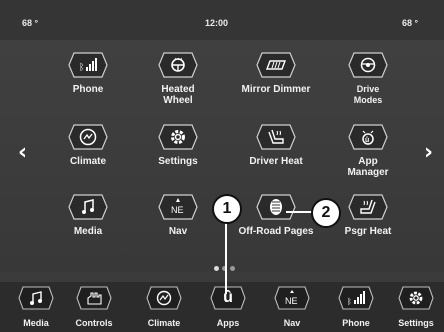  I want to click on app-drive-modes-label: Drive Modes, so click(368, 94).